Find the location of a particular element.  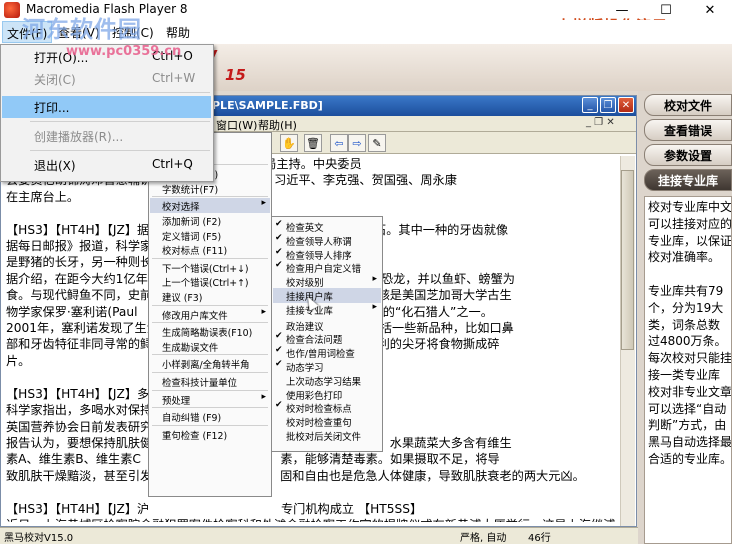

submenu-item: 校对时检查重句 is located at coordinates (327, 421).